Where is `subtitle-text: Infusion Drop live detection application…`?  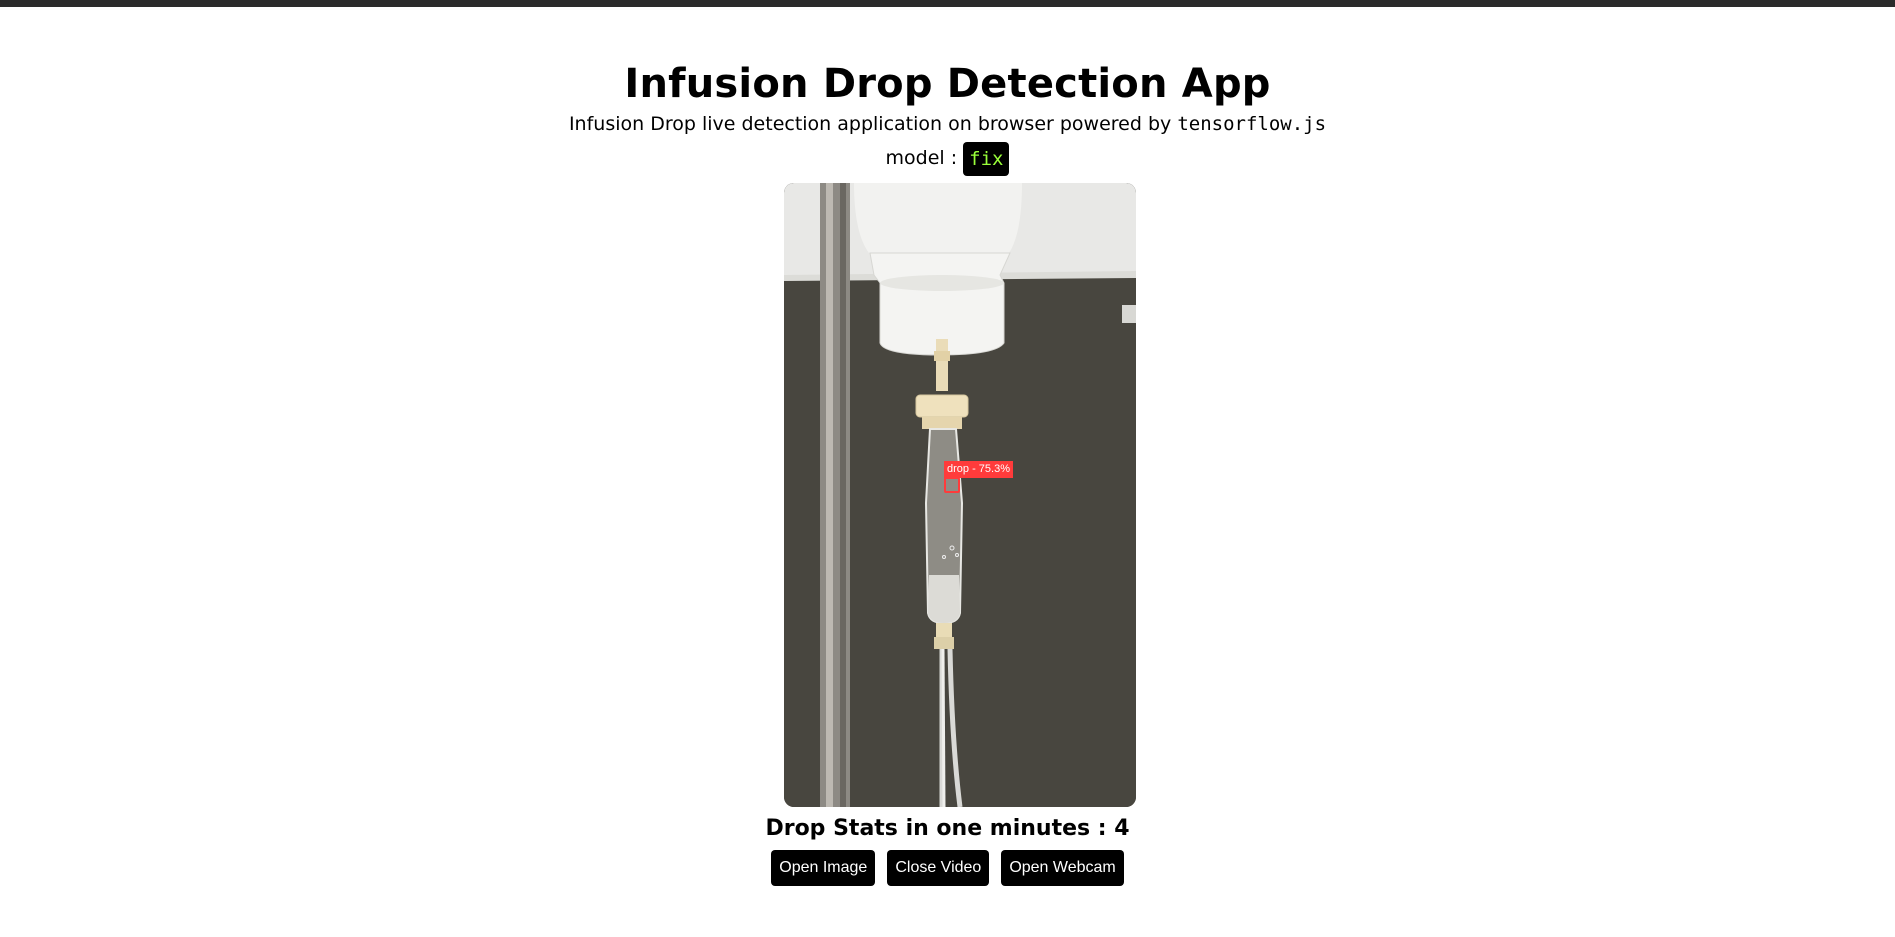 subtitle-text: Infusion Drop live detection application… is located at coordinates (873, 124).